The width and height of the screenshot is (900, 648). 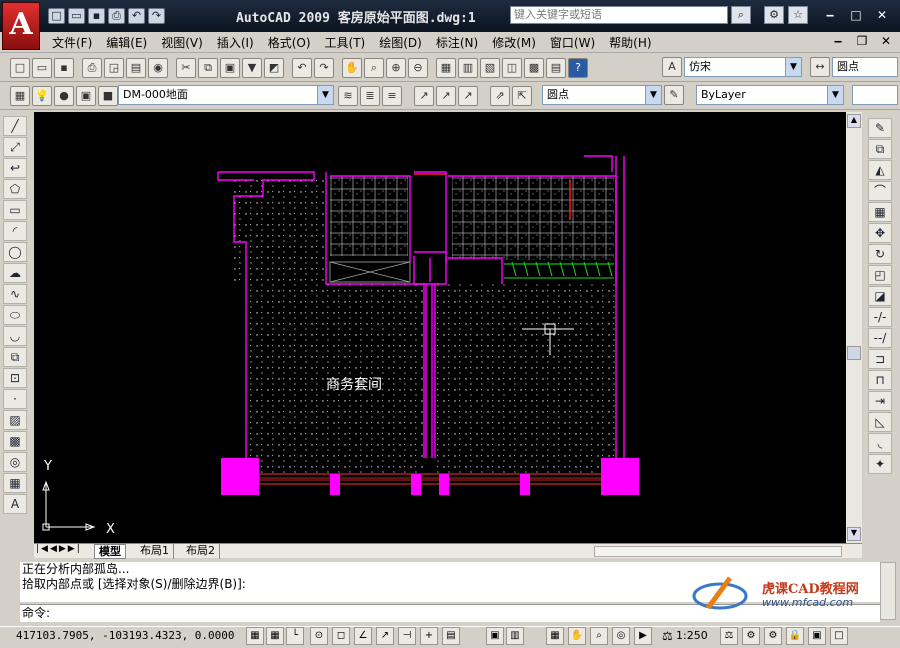 What do you see at coordinates (865, 67) in the screenshot?
I see `dim-style-select: 圆点` at bounding box center [865, 67].